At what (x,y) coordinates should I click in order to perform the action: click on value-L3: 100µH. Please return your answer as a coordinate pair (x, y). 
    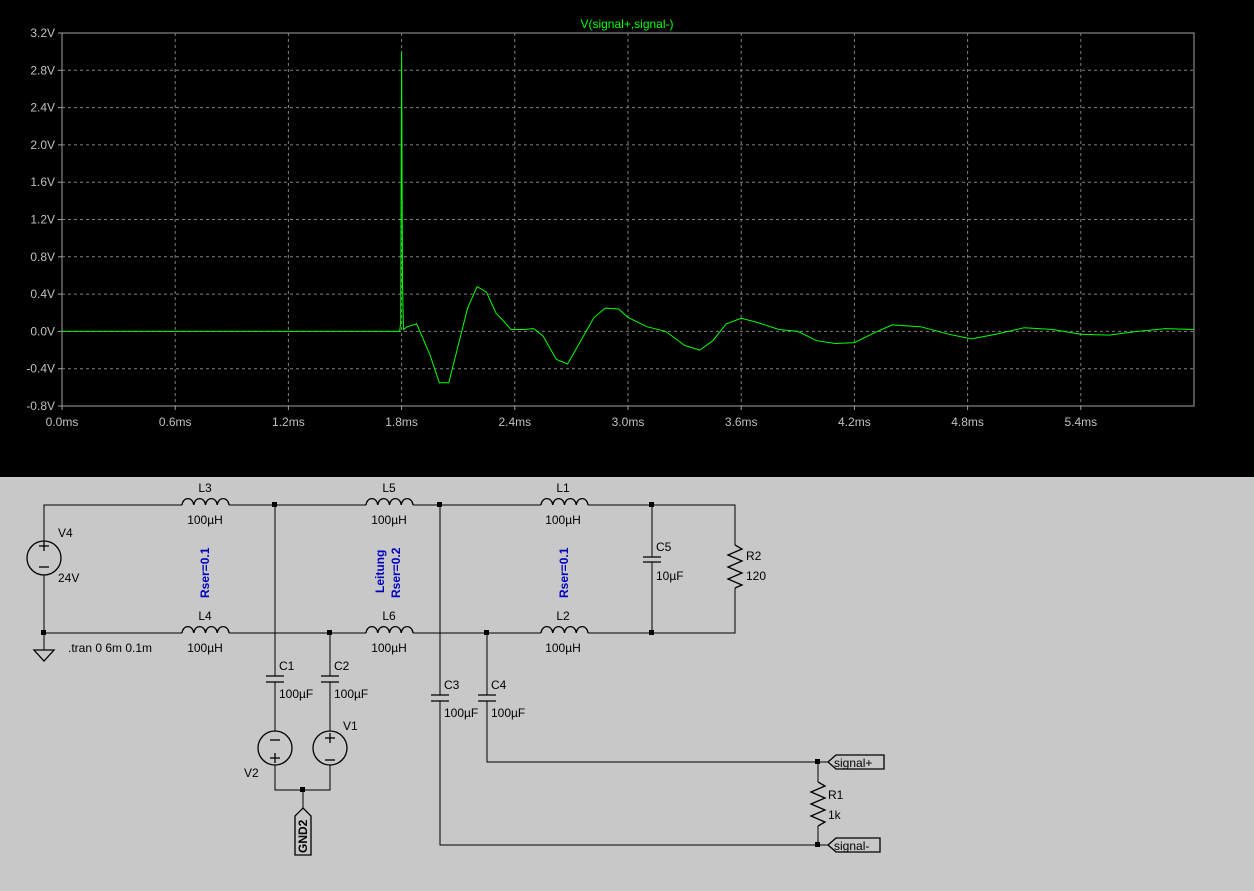
    Looking at the image, I should click on (205, 520).